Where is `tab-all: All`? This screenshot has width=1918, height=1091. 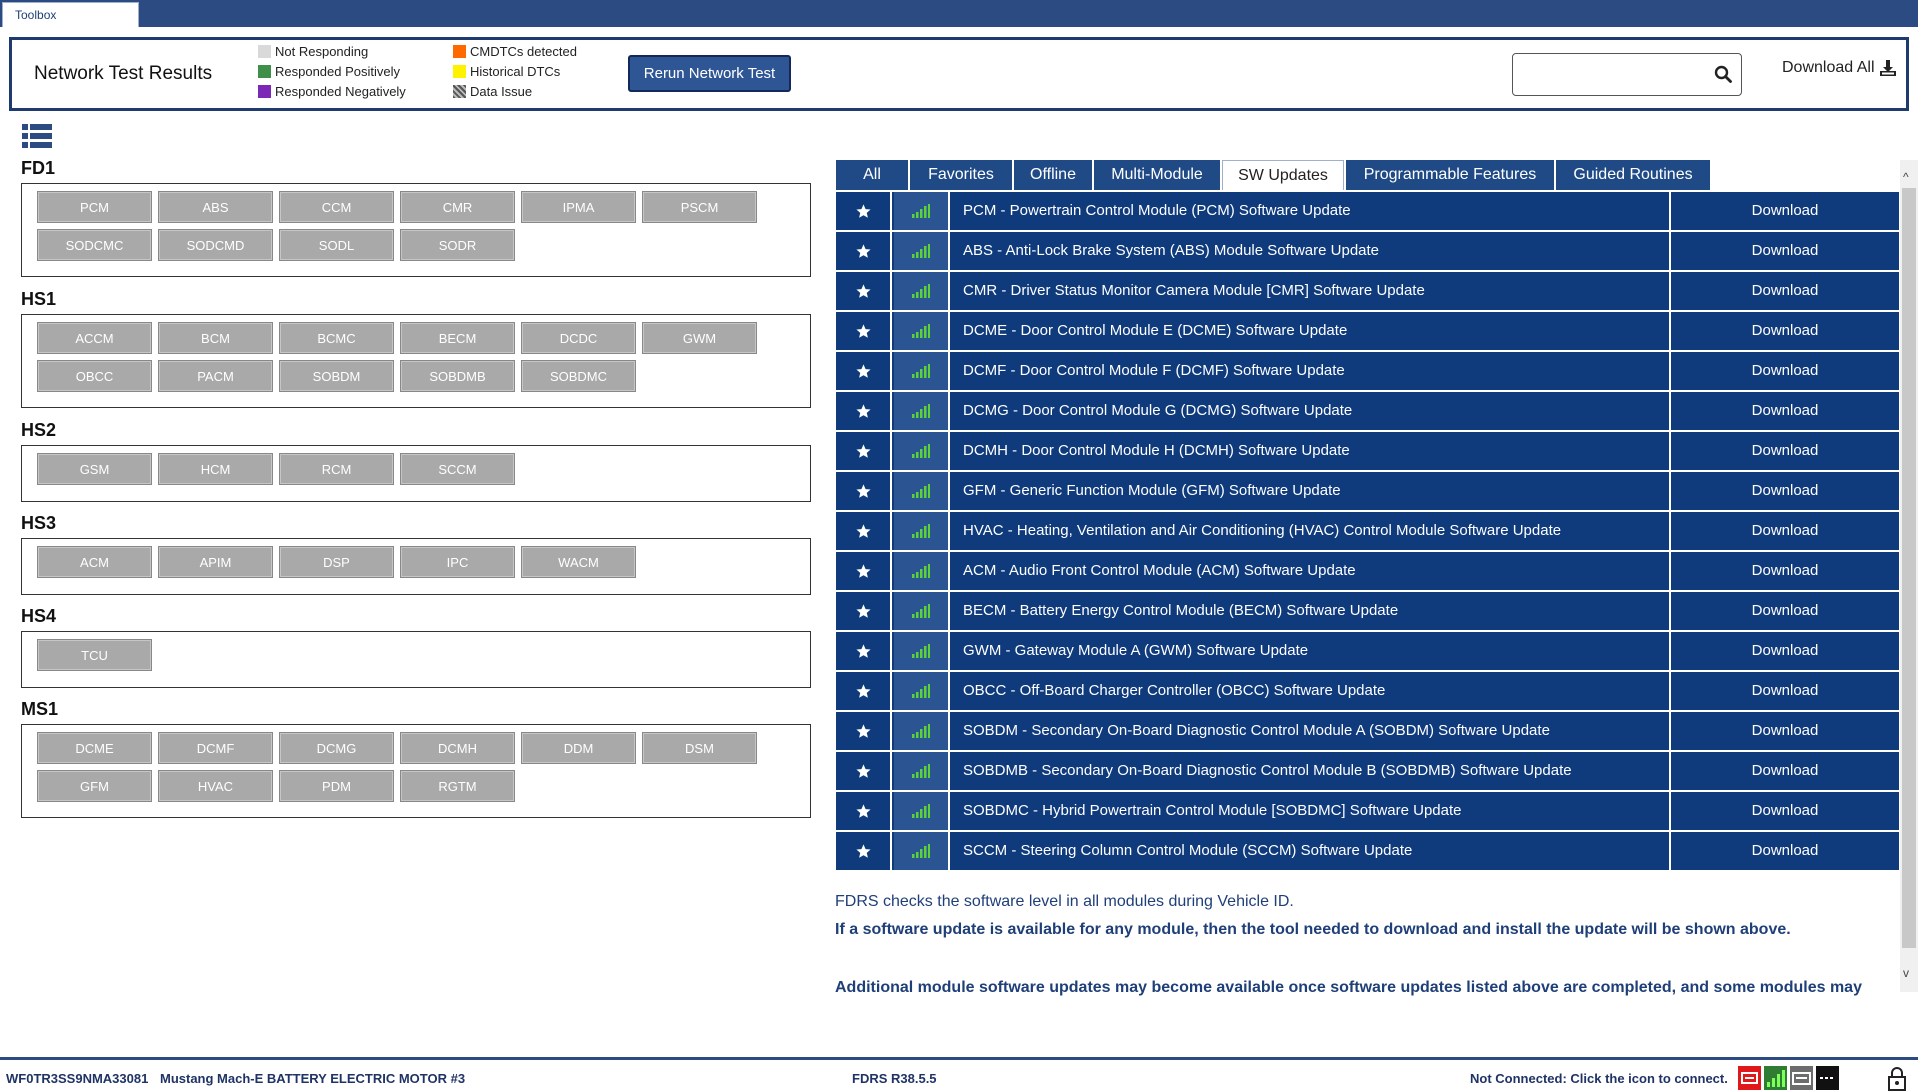 tab-all: All is located at coordinates (872, 175).